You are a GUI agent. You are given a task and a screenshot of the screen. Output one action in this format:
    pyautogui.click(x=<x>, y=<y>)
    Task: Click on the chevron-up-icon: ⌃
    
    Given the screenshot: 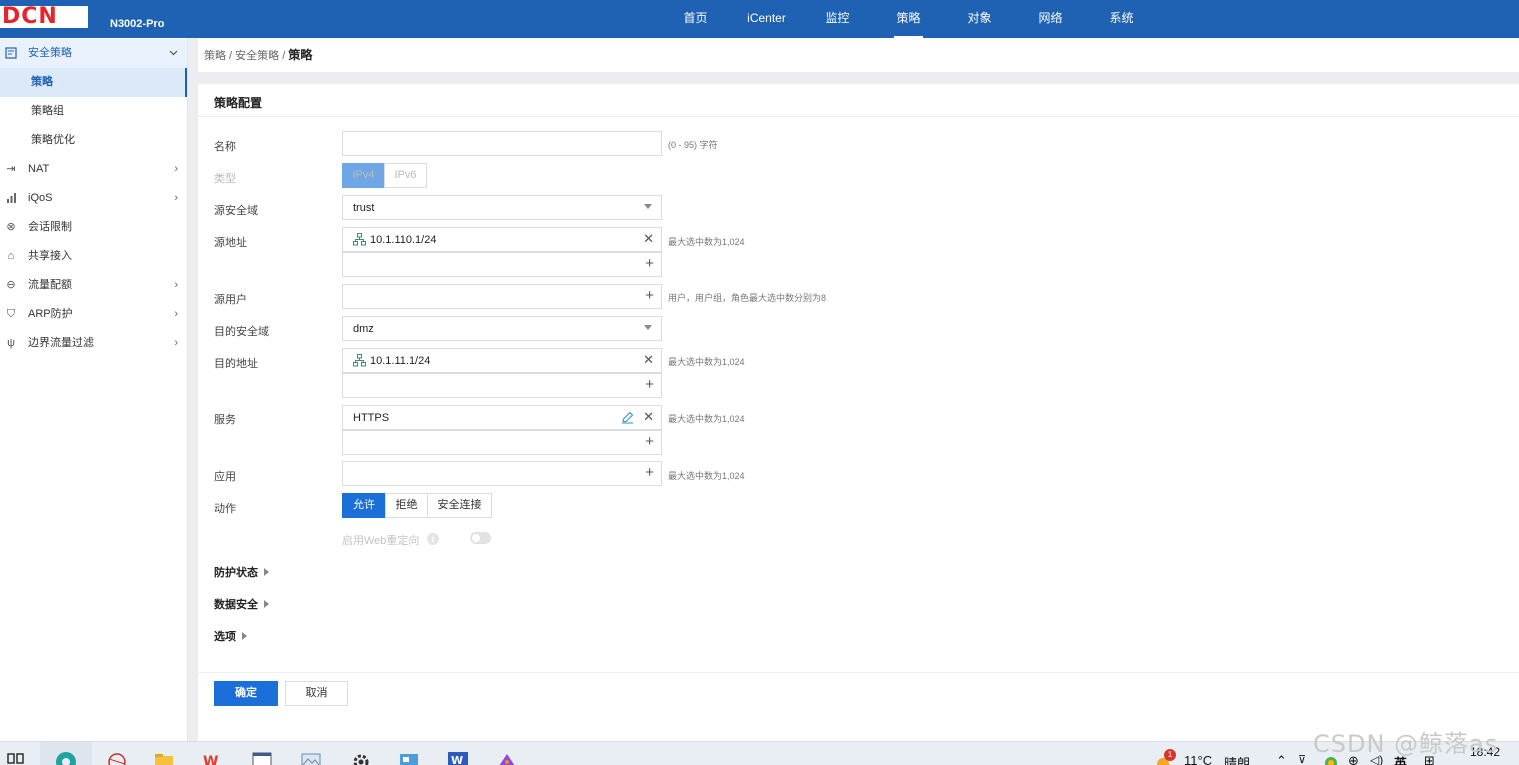 What is the action you would take?
    pyautogui.click(x=1281, y=759)
    